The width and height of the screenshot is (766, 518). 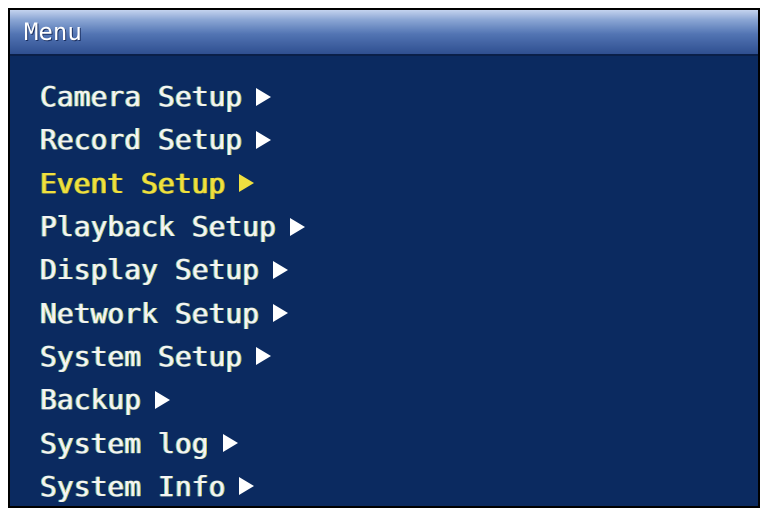 What do you see at coordinates (53, 32) in the screenshot?
I see `menu-title: Menu` at bounding box center [53, 32].